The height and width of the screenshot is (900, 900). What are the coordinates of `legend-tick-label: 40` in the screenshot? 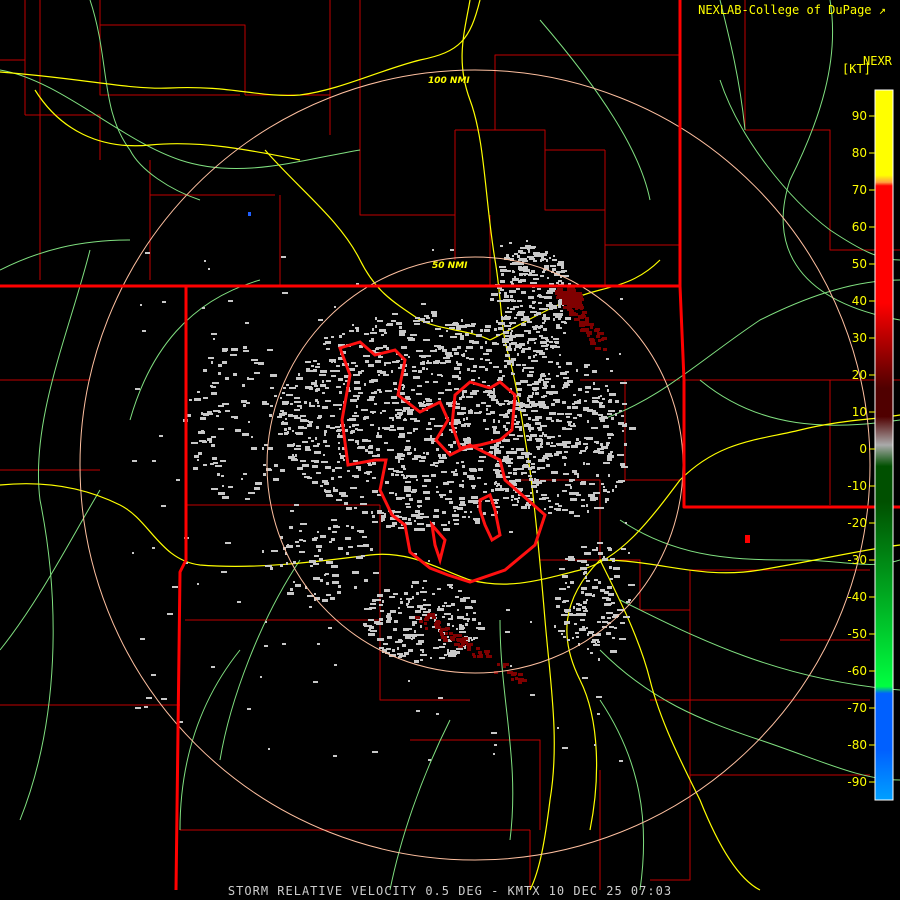 It's located at (859, 301).